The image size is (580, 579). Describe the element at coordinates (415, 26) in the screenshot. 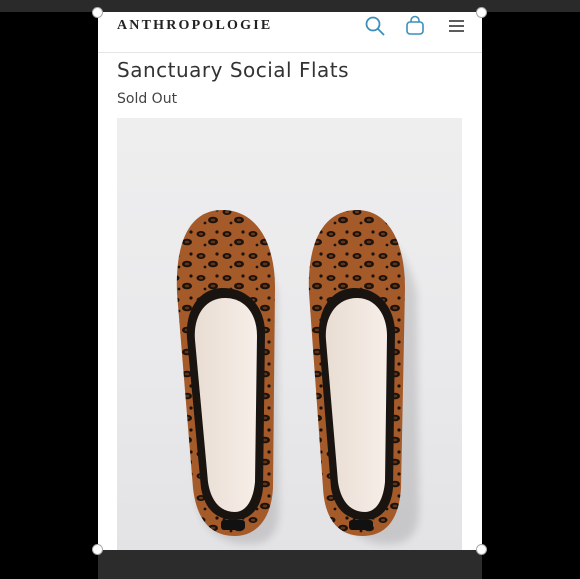

I see `shopping-bag-icon` at that location.